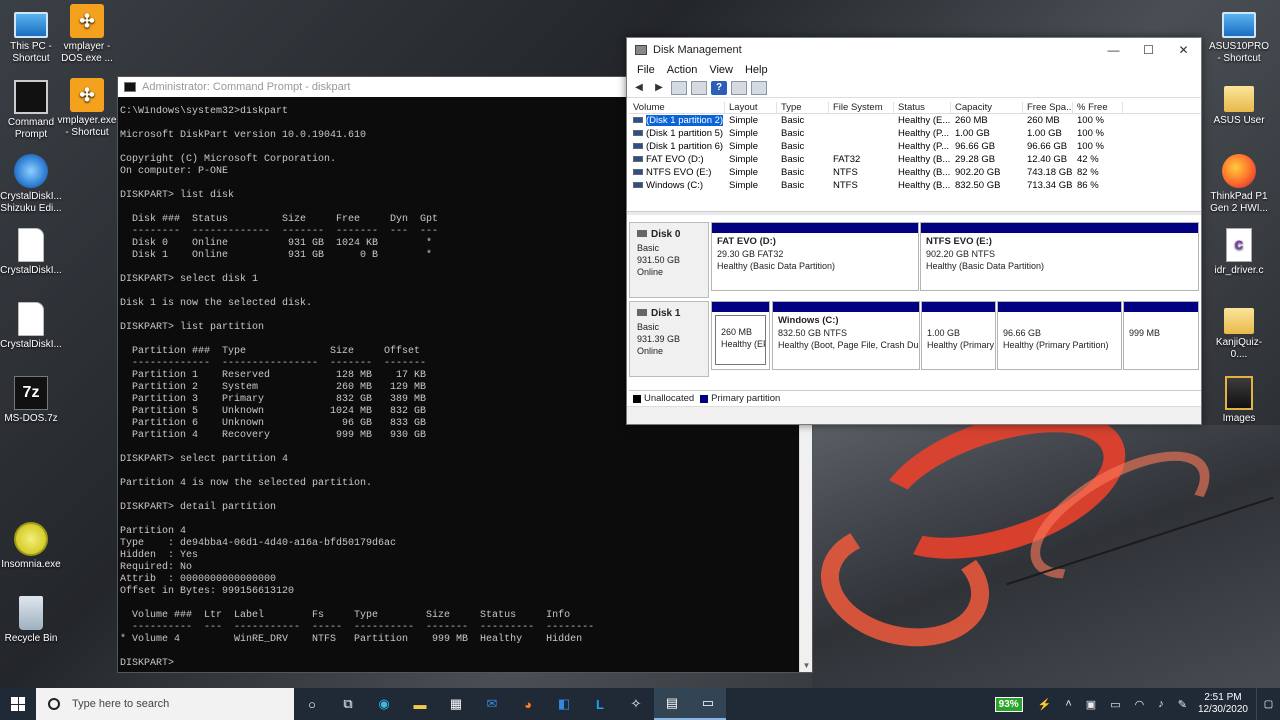 Image resolution: width=1280 pixels, height=720 pixels. What do you see at coordinates (207, 591) in the screenshot?
I see `console-line: Offset in Bytes: 999156613120` at bounding box center [207, 591].